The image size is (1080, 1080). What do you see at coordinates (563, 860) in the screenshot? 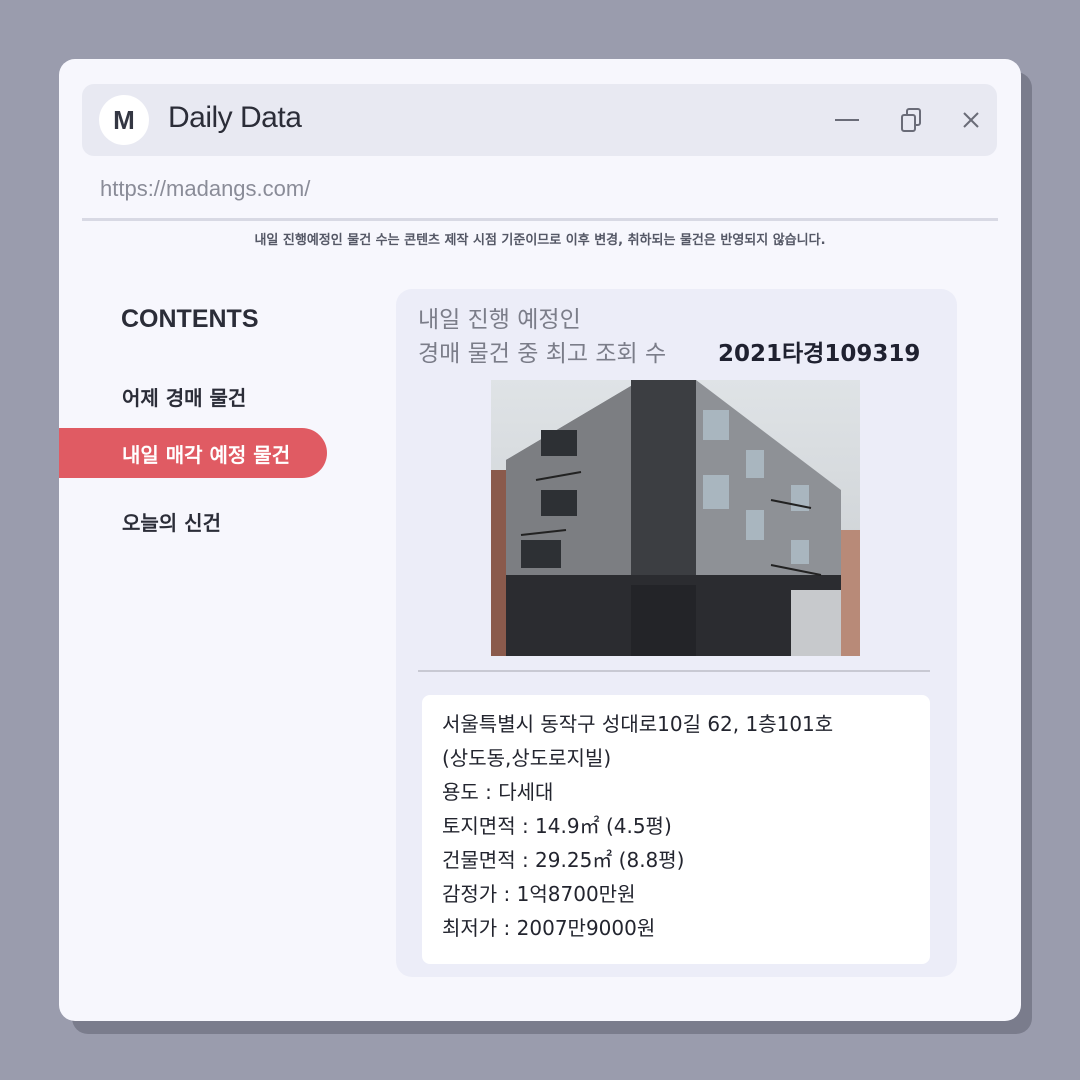
I see `building-area-text: 건물면적 : 29.25㎡ (8.8평)` at bounding box center [563, 860].